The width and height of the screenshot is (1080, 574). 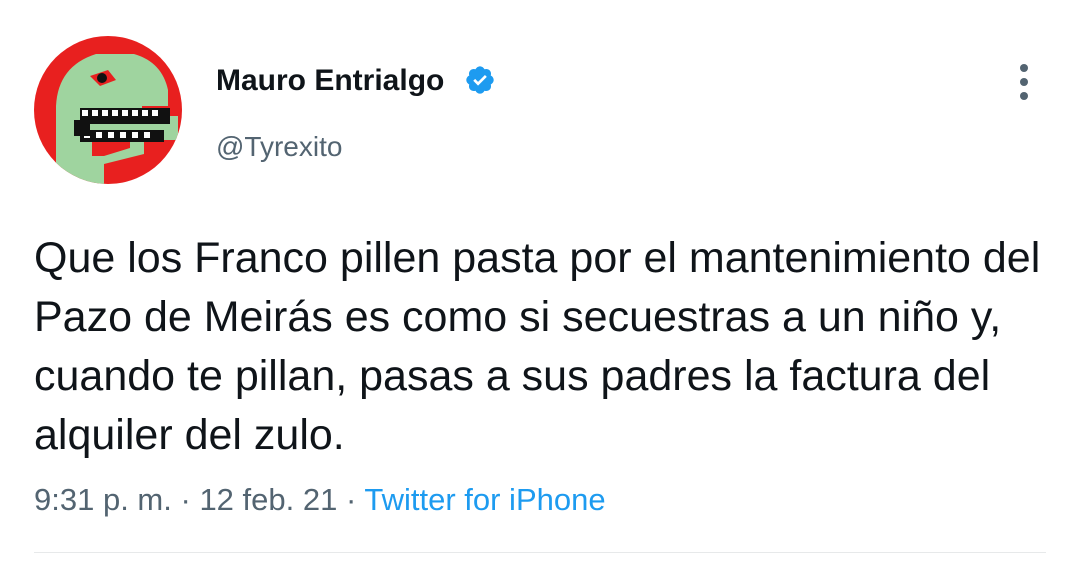 I want to click on avatar, so click(x=108, y=110).